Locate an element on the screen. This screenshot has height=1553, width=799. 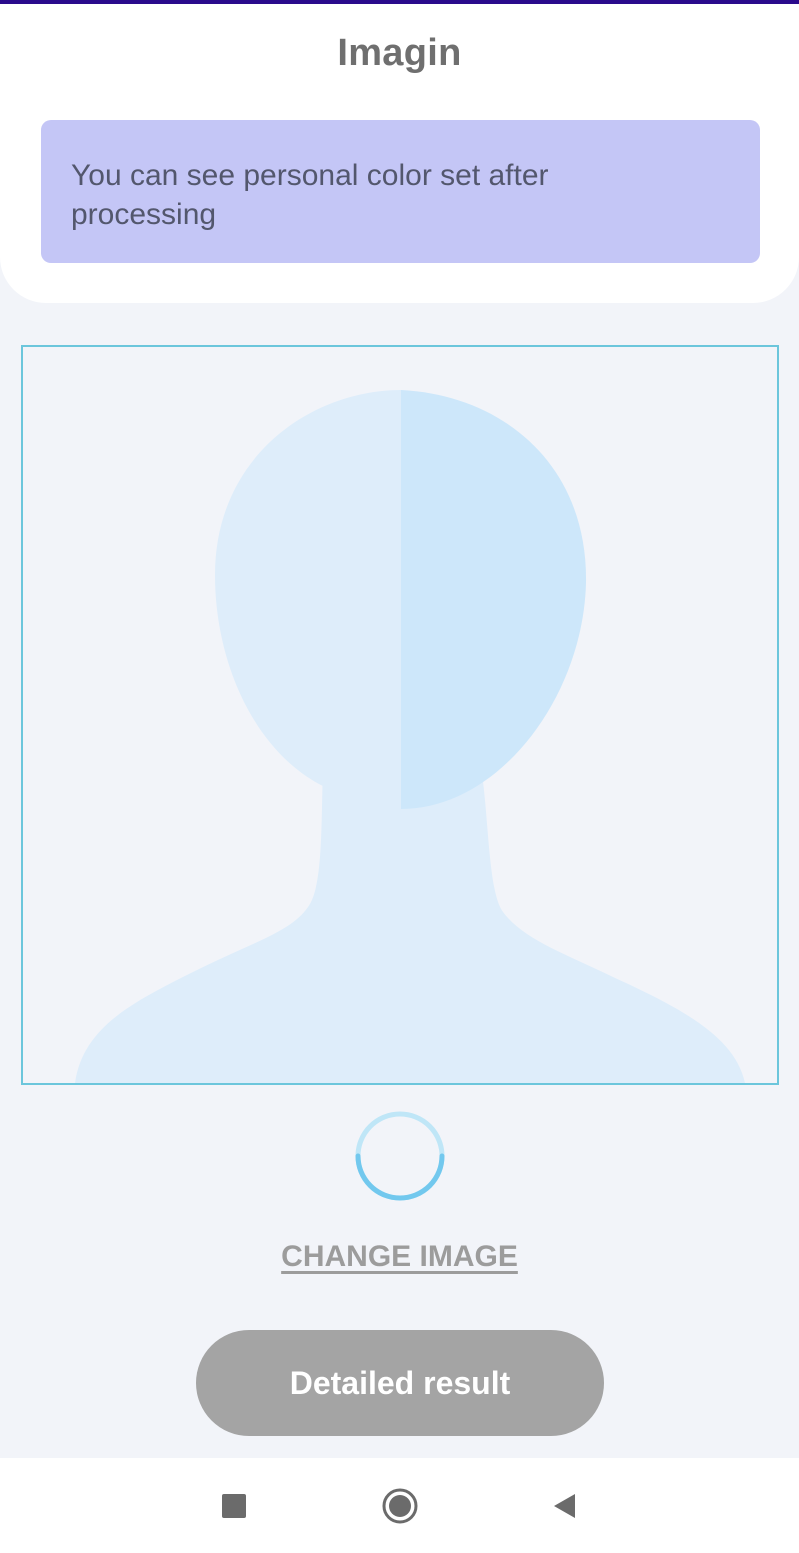
square-icon is located at coordinates (234, 1506).